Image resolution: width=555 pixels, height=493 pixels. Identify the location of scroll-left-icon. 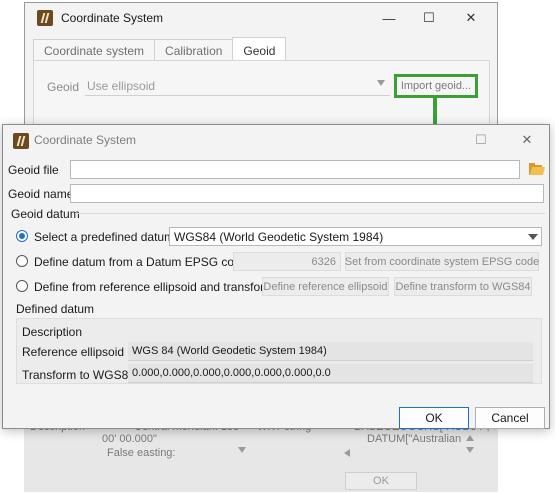
(347, 453).